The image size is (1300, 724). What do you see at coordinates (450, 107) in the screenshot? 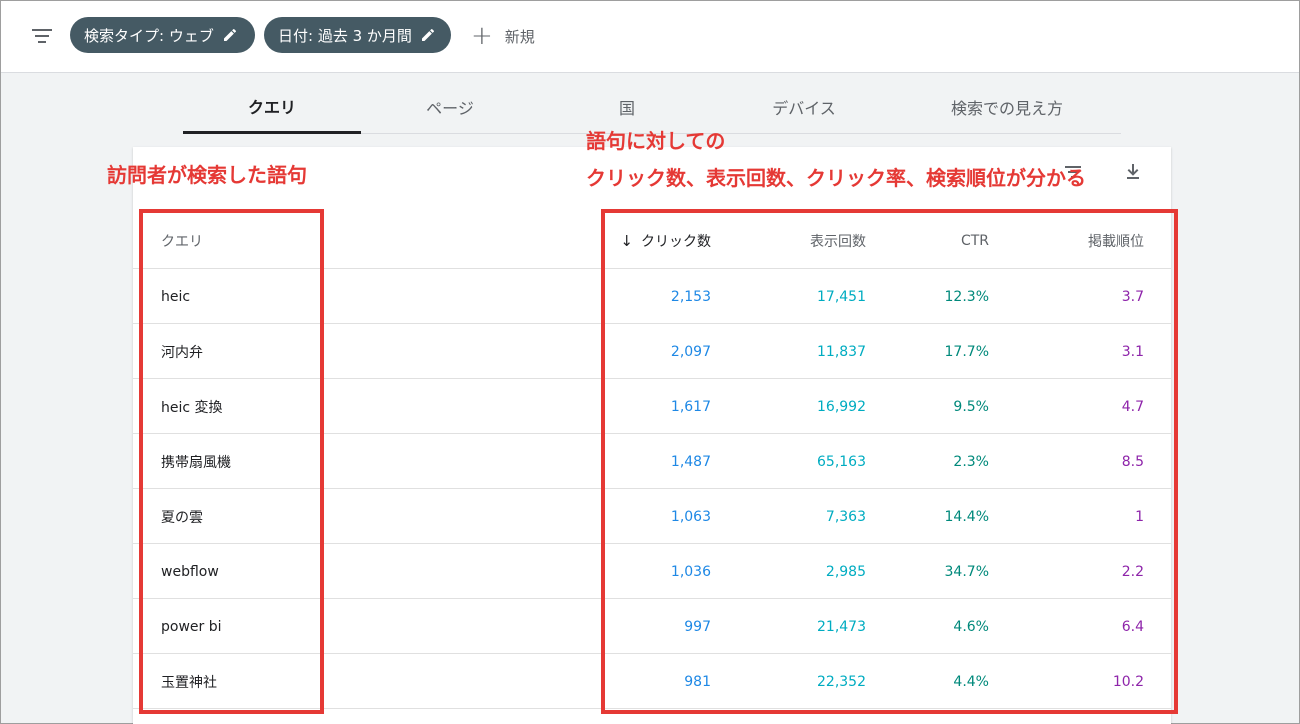
I see `tab-page: ページ` at bounding box center [450, 107].